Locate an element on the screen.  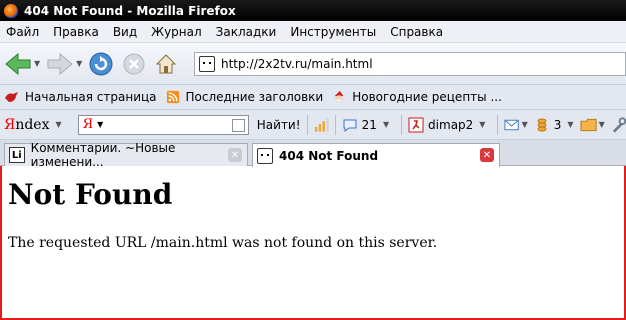
face-icon is located at coordinates (265, 155).